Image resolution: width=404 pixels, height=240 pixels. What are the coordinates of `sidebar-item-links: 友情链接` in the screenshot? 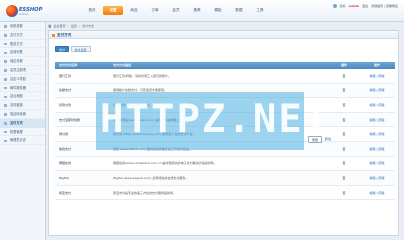 It's located at (22, 105).